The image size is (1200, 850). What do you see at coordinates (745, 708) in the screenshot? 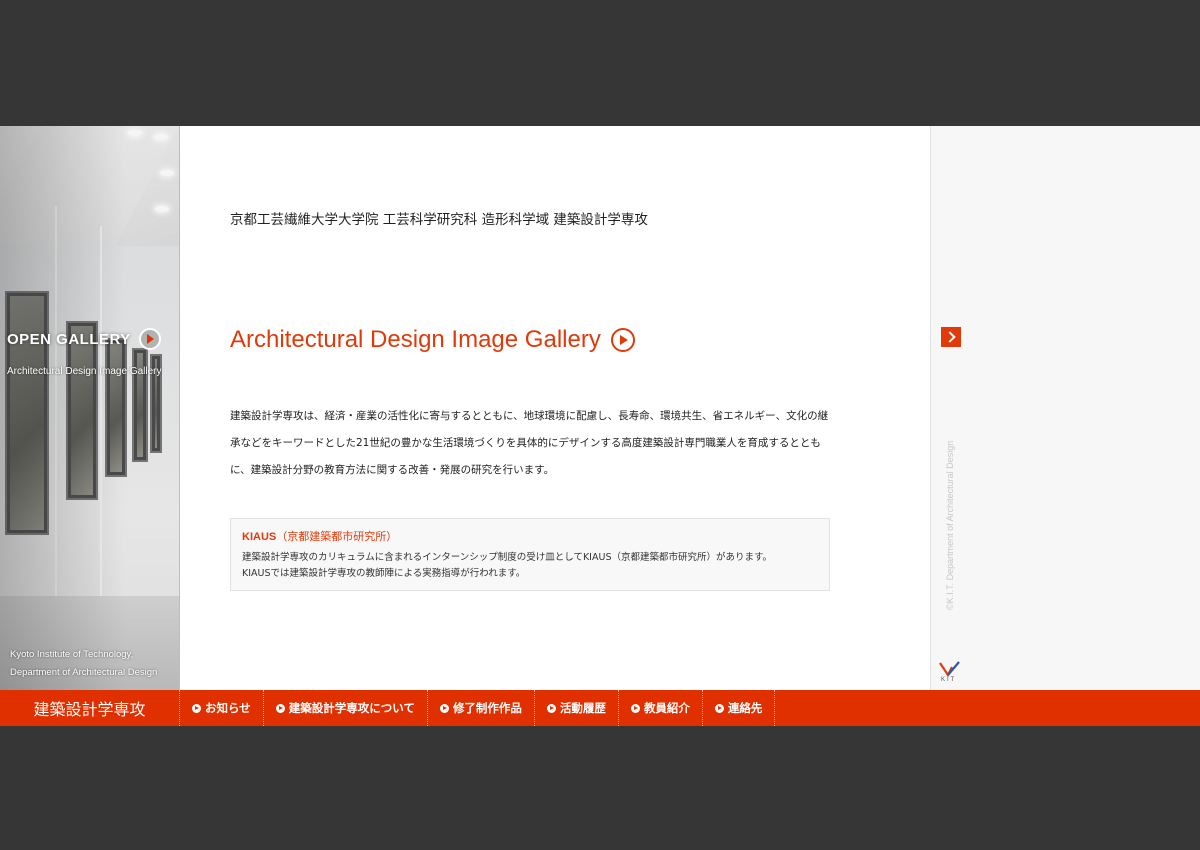
I see `nav-item-label: 連絡先` at bounding box center [745, 708].